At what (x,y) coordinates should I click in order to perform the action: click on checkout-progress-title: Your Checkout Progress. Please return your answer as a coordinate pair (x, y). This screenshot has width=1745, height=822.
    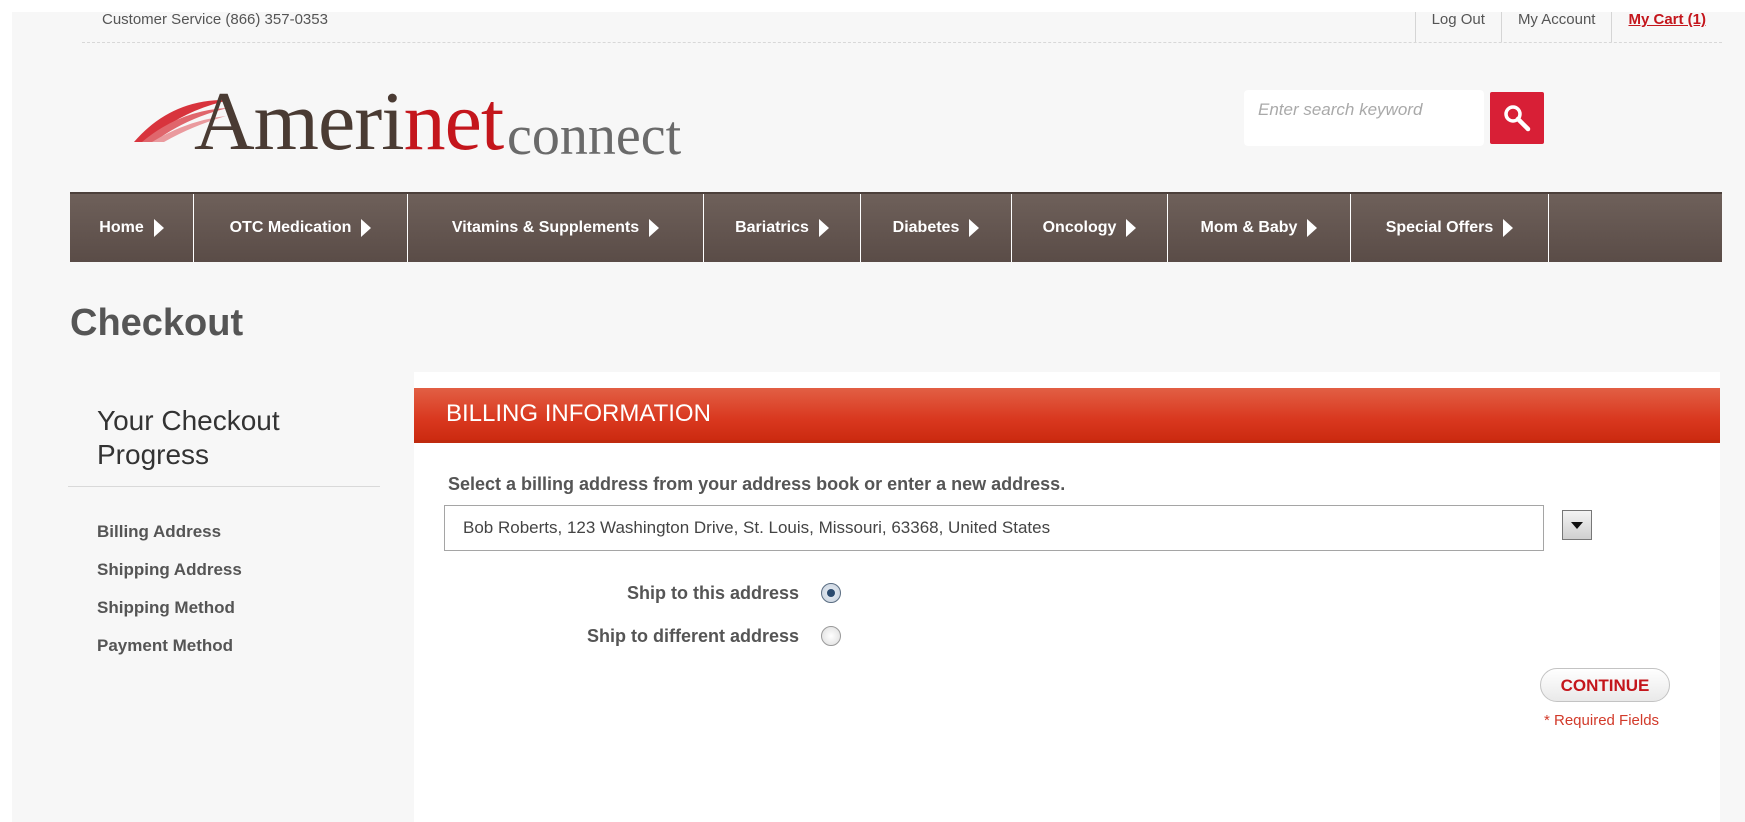
    Looking at the image, I should click on (188, 437).